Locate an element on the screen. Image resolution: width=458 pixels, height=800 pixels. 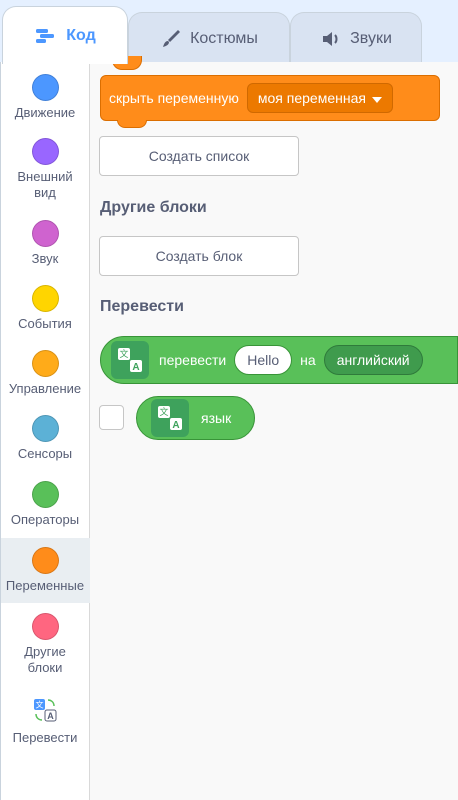
category-operators: Операторы is located at coordinates (45, 505).